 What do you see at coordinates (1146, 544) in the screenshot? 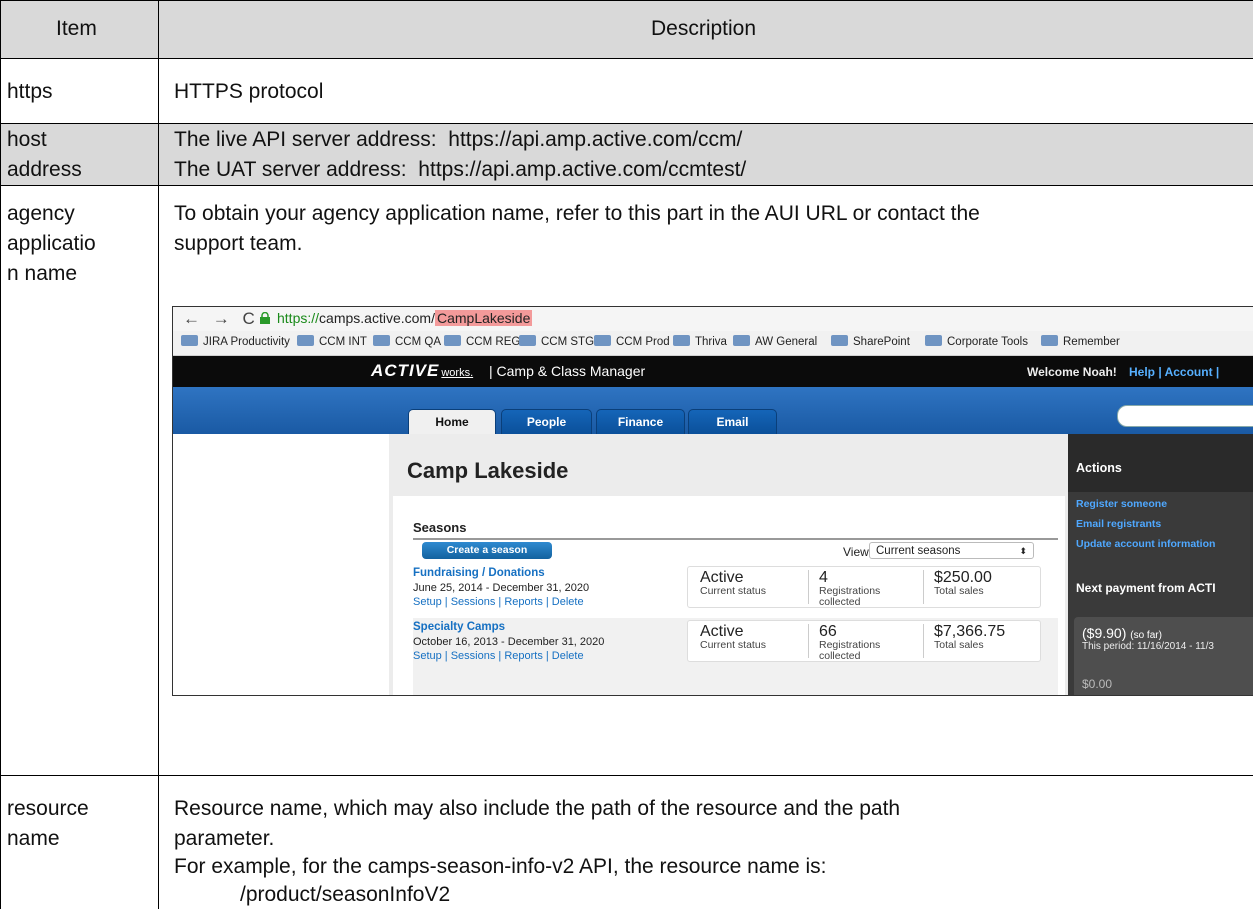
I see `update-account-link: Update account information` at bounding box center [1146, 544].